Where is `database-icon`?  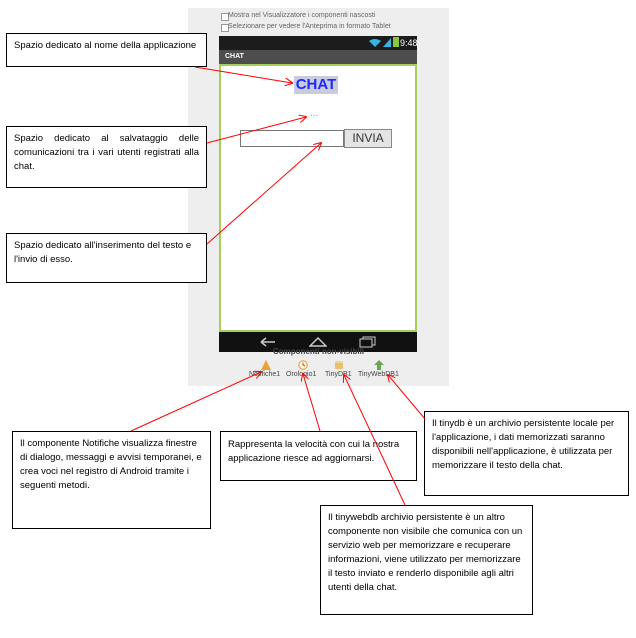
database-icon is located at coordinates (339, 365).